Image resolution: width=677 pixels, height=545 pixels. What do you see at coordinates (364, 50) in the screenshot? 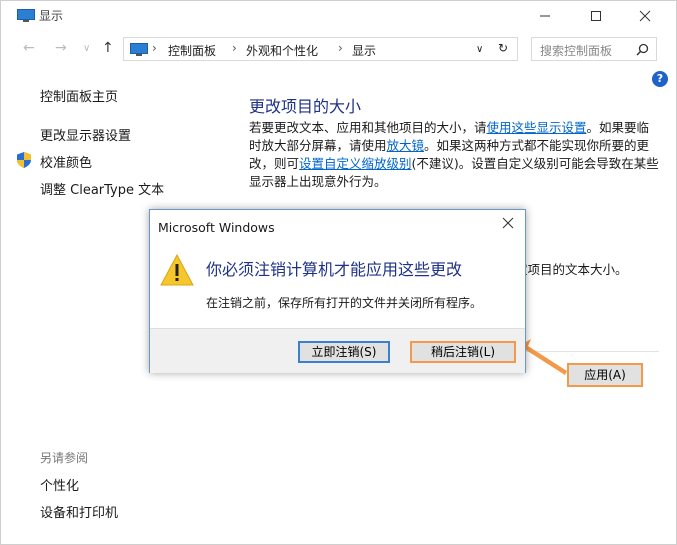
I see `breadcrumb-display: 显示` at bounding box center [364, 50].